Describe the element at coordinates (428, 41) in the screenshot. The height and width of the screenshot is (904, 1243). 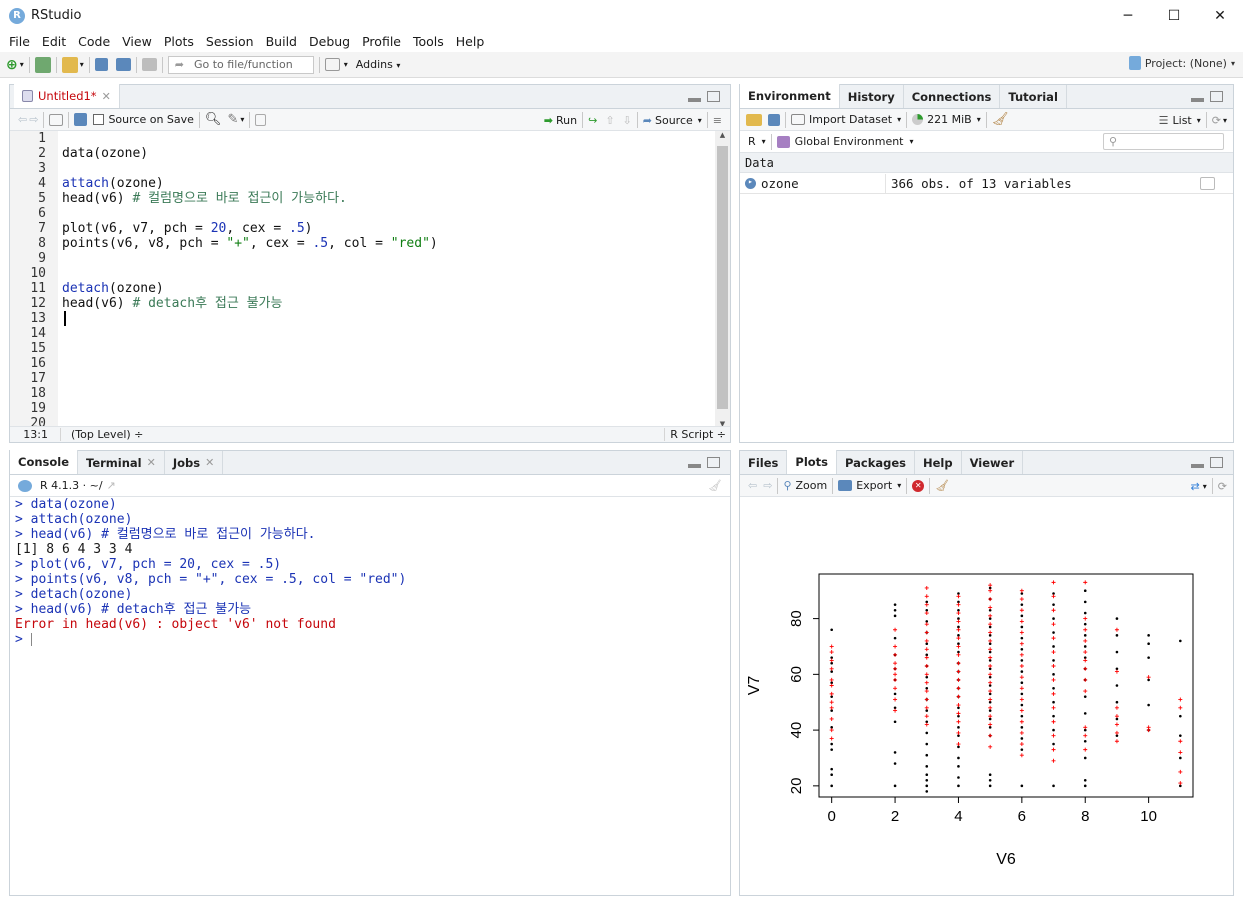
I see `menu-tools: Tools` at that location.